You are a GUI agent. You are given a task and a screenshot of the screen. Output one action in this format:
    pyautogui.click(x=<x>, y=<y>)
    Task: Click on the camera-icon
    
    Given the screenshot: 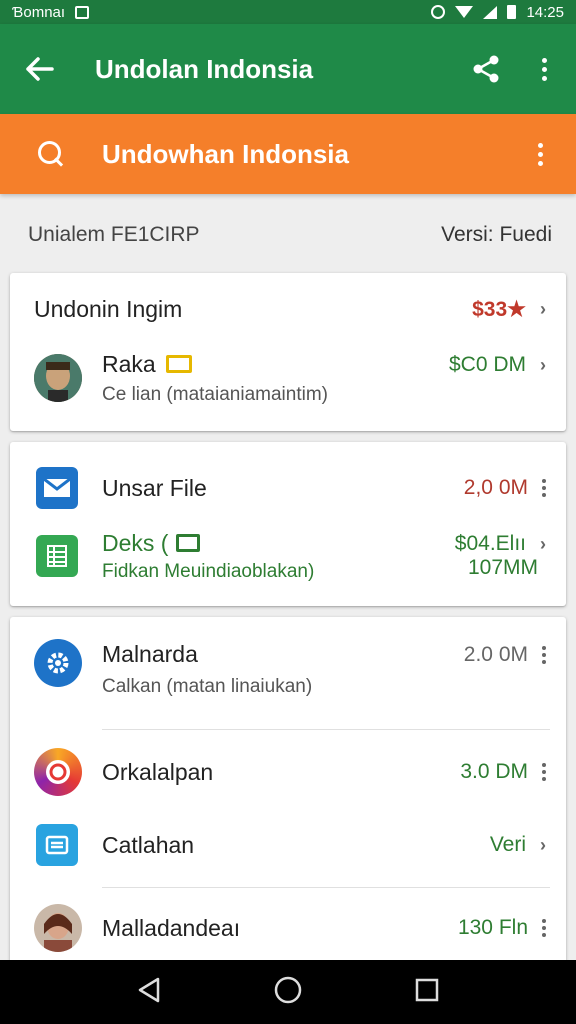 What is the action you would take?
    pyautogui.click(x=58, y=772)
    